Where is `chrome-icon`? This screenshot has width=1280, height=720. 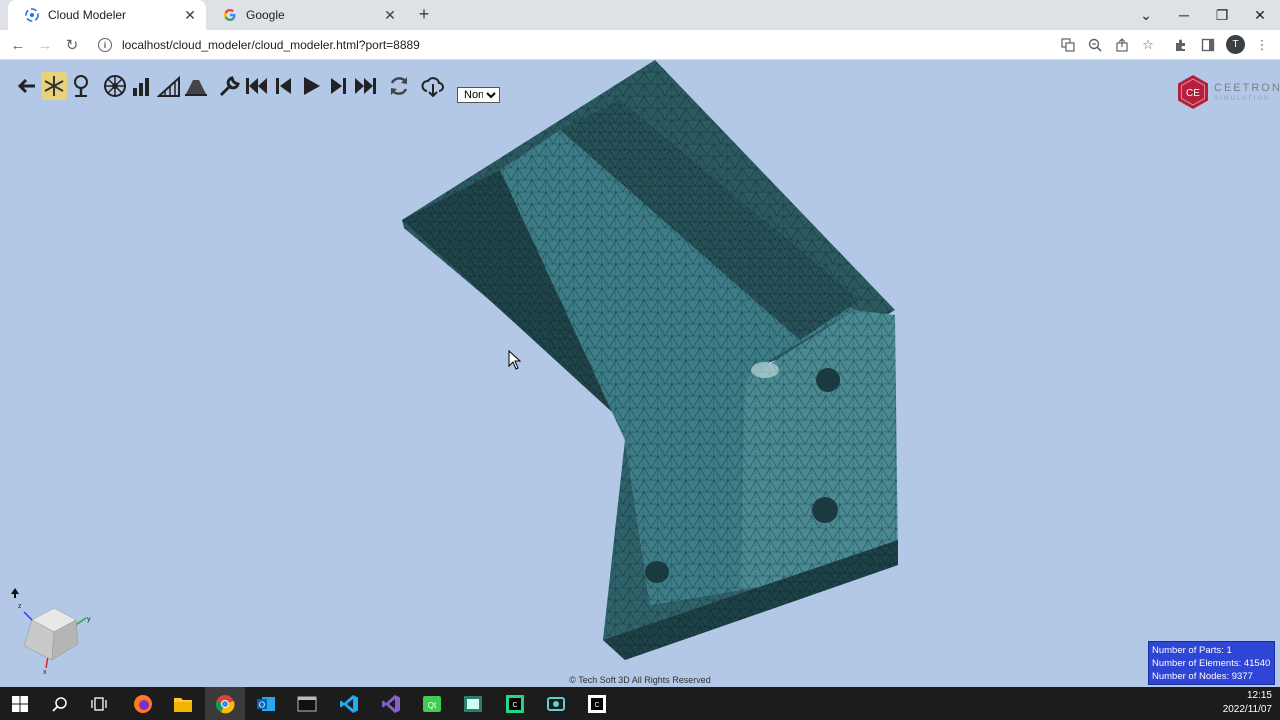
chrome-icon is located at coordinates (225, 703).